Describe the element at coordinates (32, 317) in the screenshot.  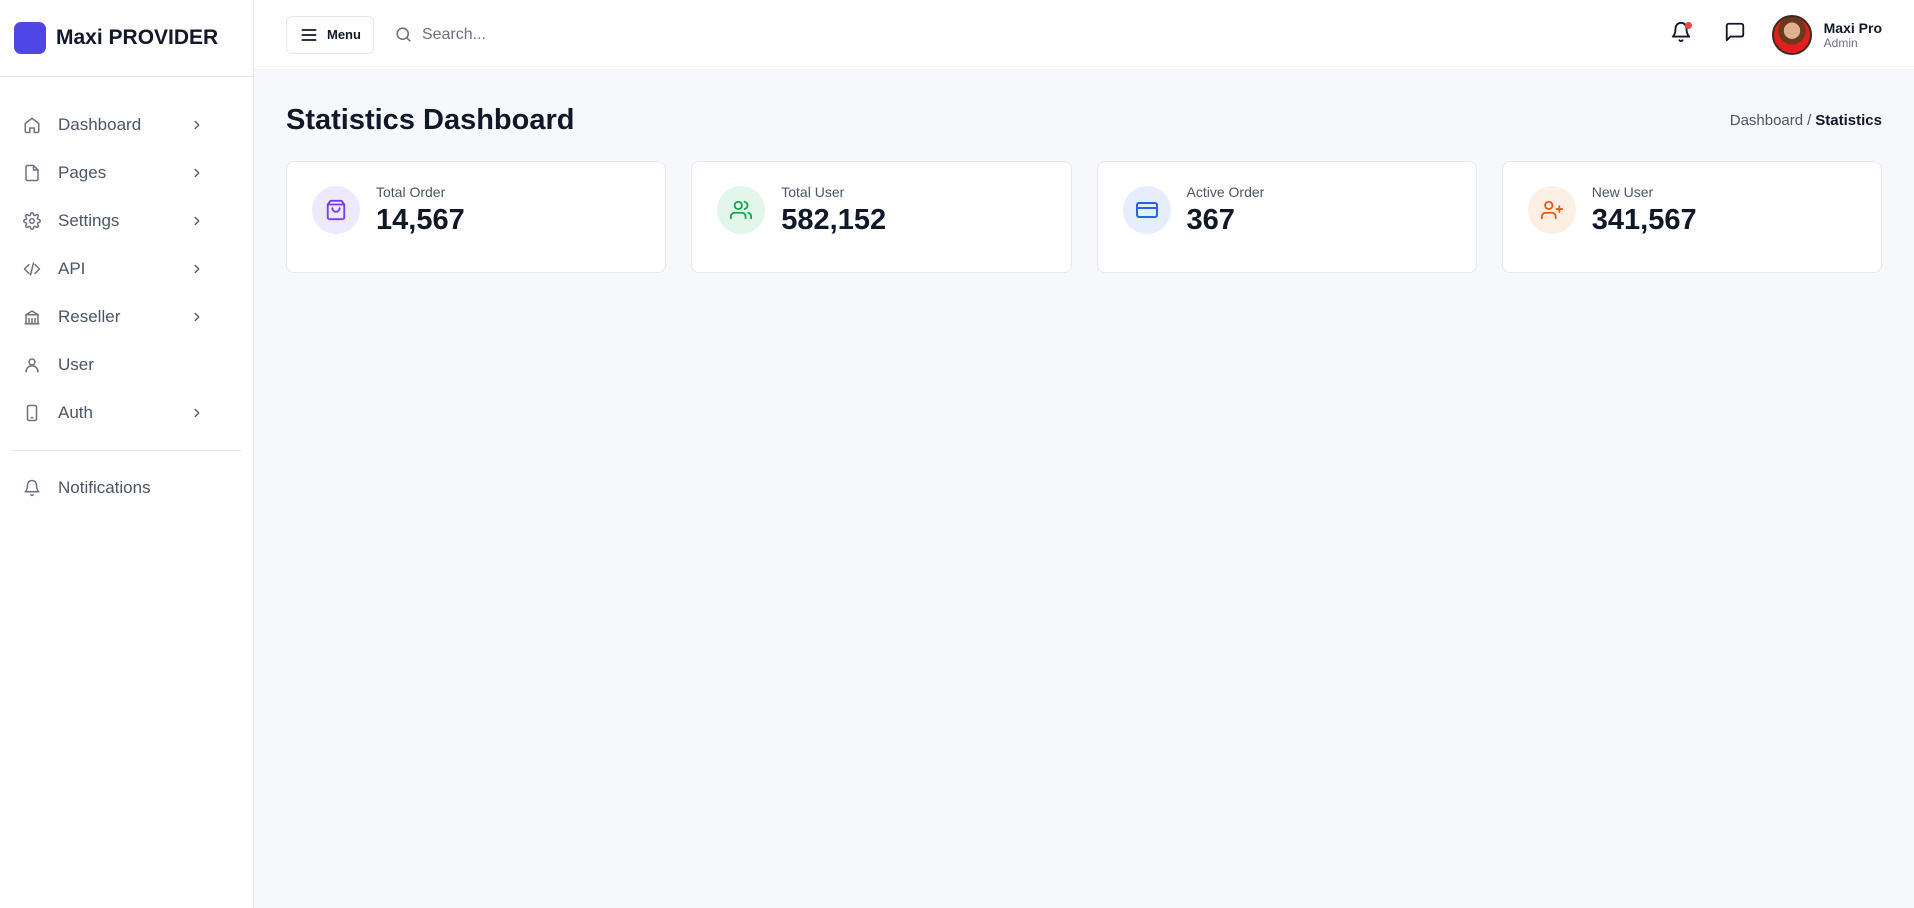
I see `building-icon` at that location.